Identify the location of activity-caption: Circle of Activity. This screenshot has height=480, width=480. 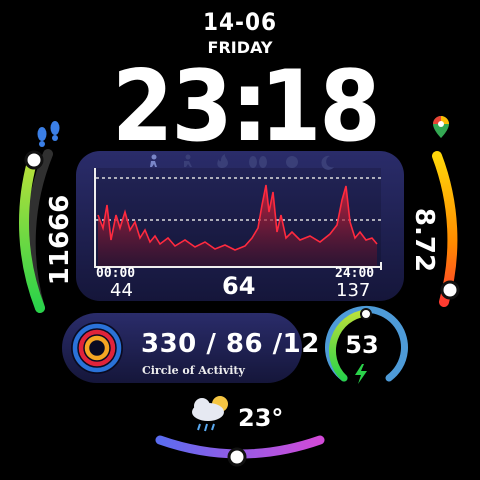
(193, 370).